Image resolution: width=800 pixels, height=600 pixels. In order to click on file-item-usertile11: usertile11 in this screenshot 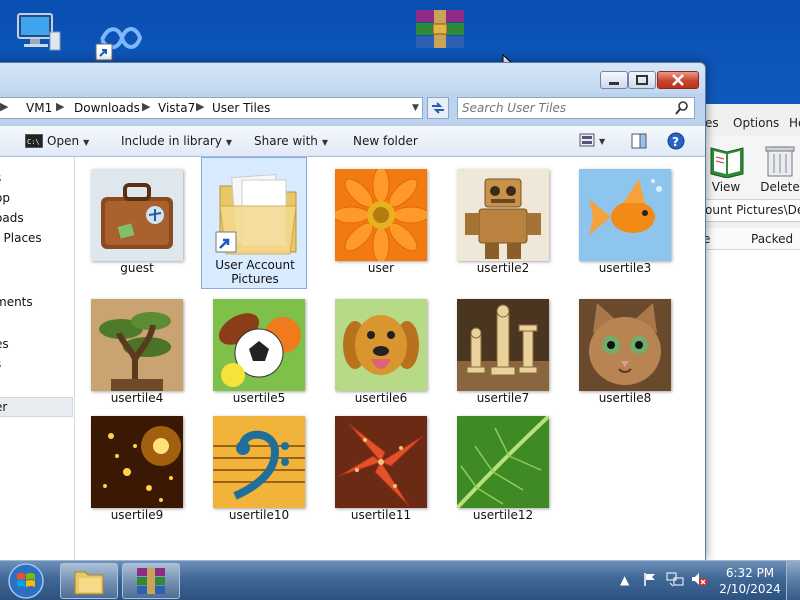, I will do `click(376, 472)`.